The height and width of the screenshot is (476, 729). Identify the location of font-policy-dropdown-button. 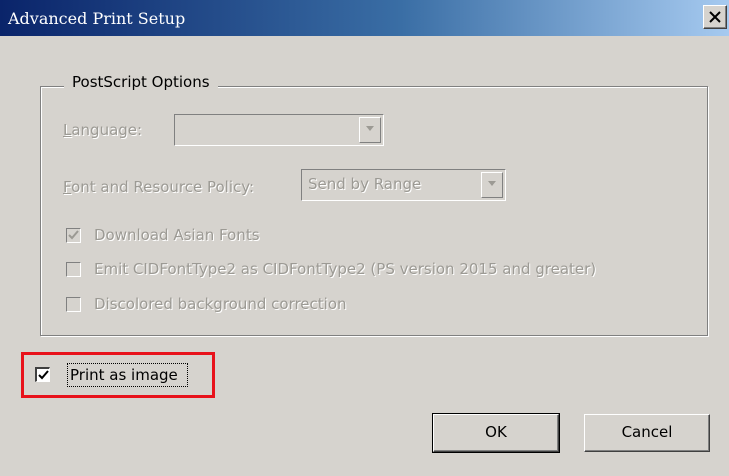
(492, 185).